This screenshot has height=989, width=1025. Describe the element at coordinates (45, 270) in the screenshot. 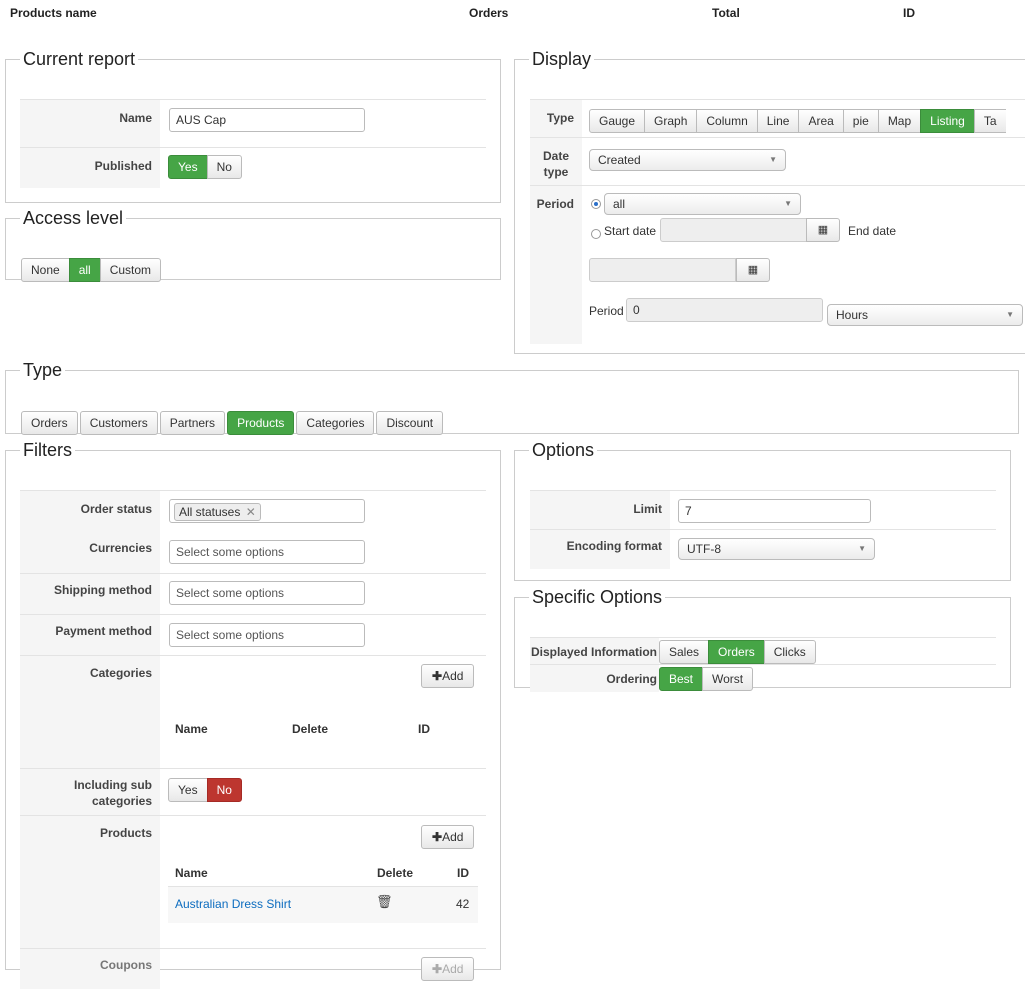

I see `access-none-button: None` at that location.